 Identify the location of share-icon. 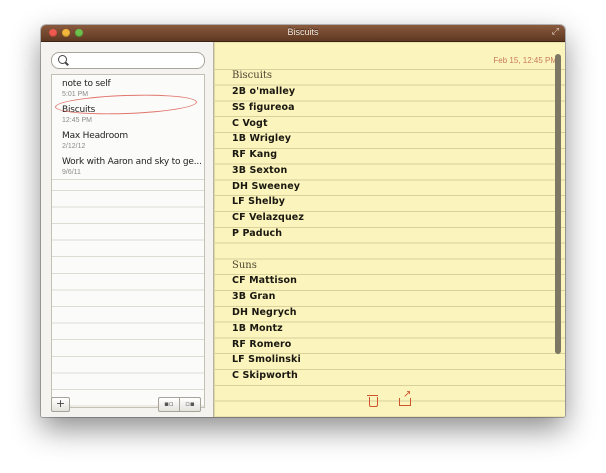
(405, 398).